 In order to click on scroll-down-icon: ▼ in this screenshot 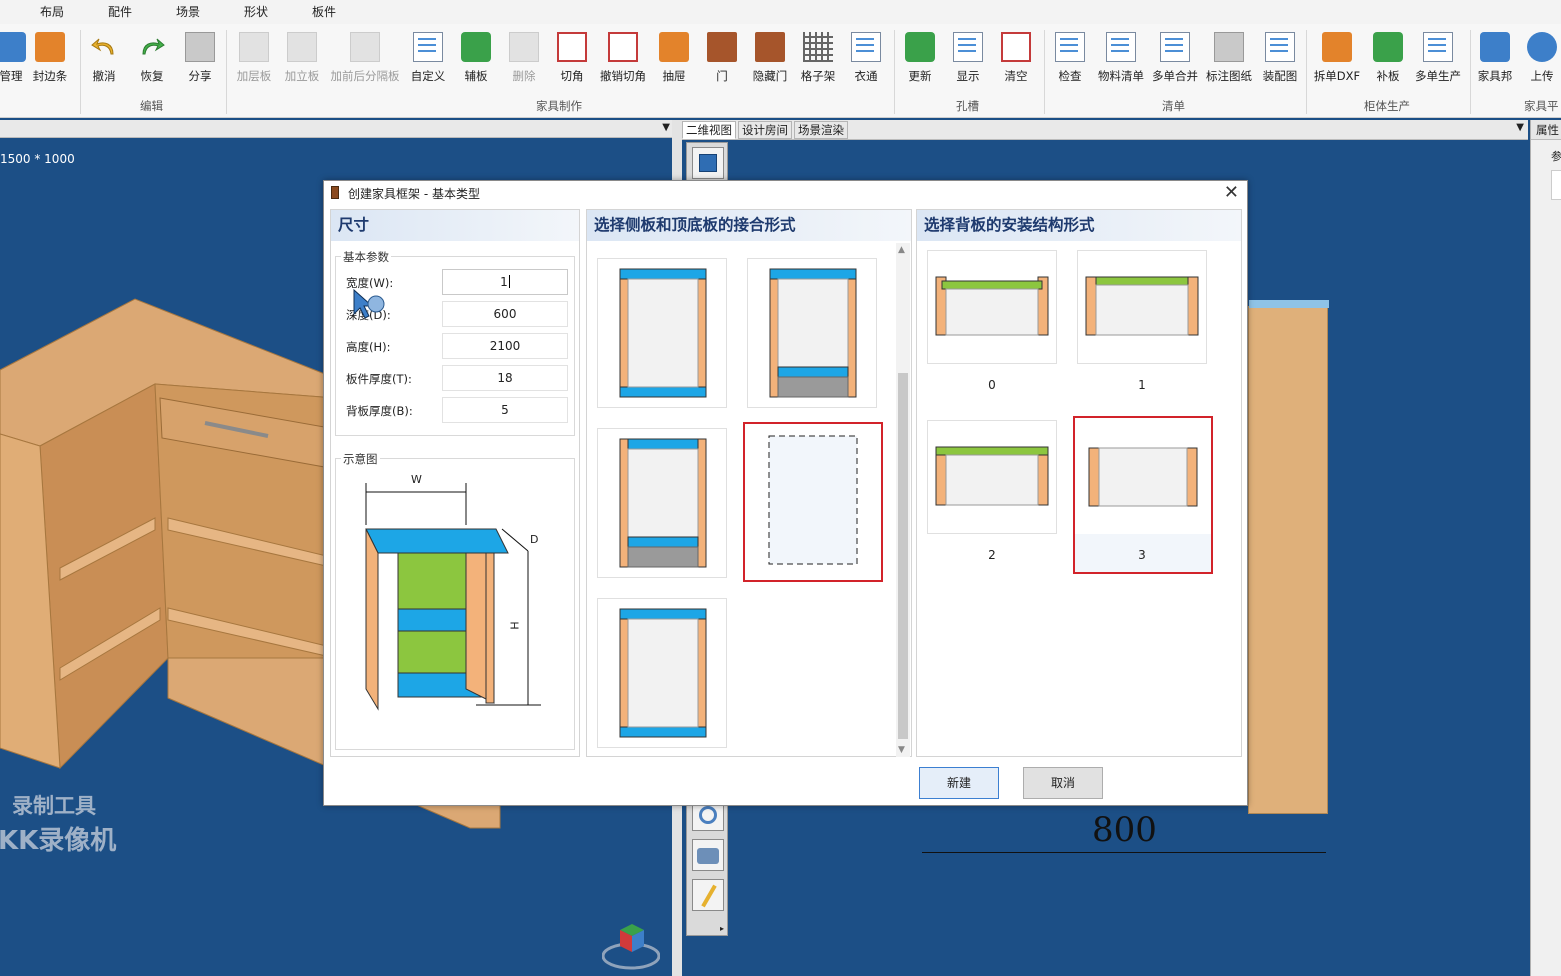, I will do `click(901, 750)`.